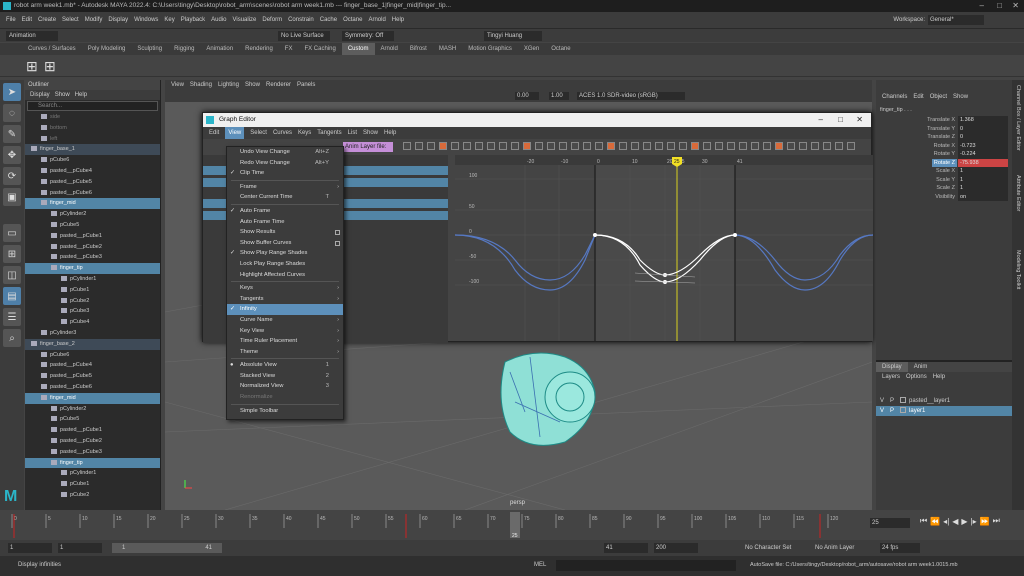 This screenshot has height=576, width=1024. I want to click on layer-menu-options: Options, so click(916, 377).